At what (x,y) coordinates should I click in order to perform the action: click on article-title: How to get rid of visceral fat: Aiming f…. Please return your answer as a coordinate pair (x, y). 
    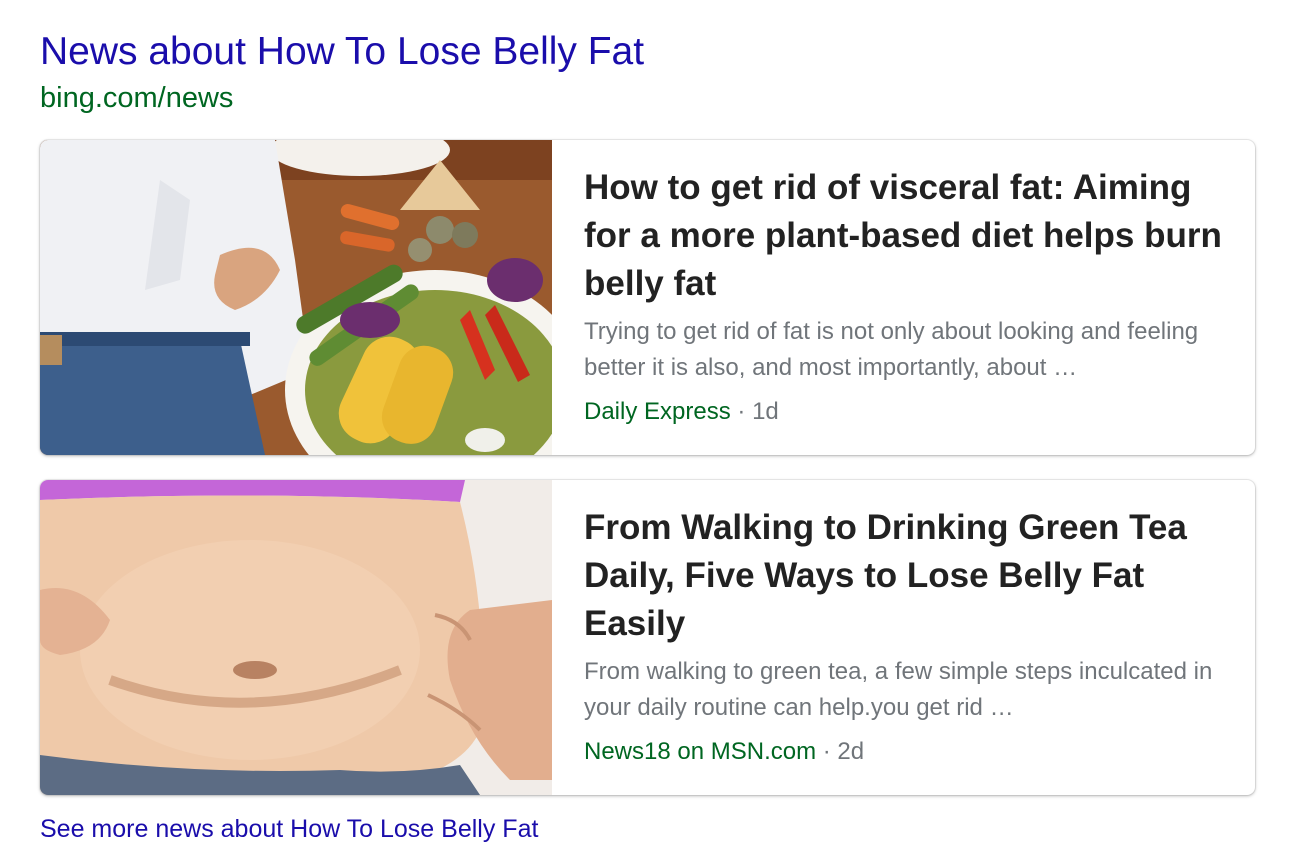
    Looking at the image, I should click on (908, 236).